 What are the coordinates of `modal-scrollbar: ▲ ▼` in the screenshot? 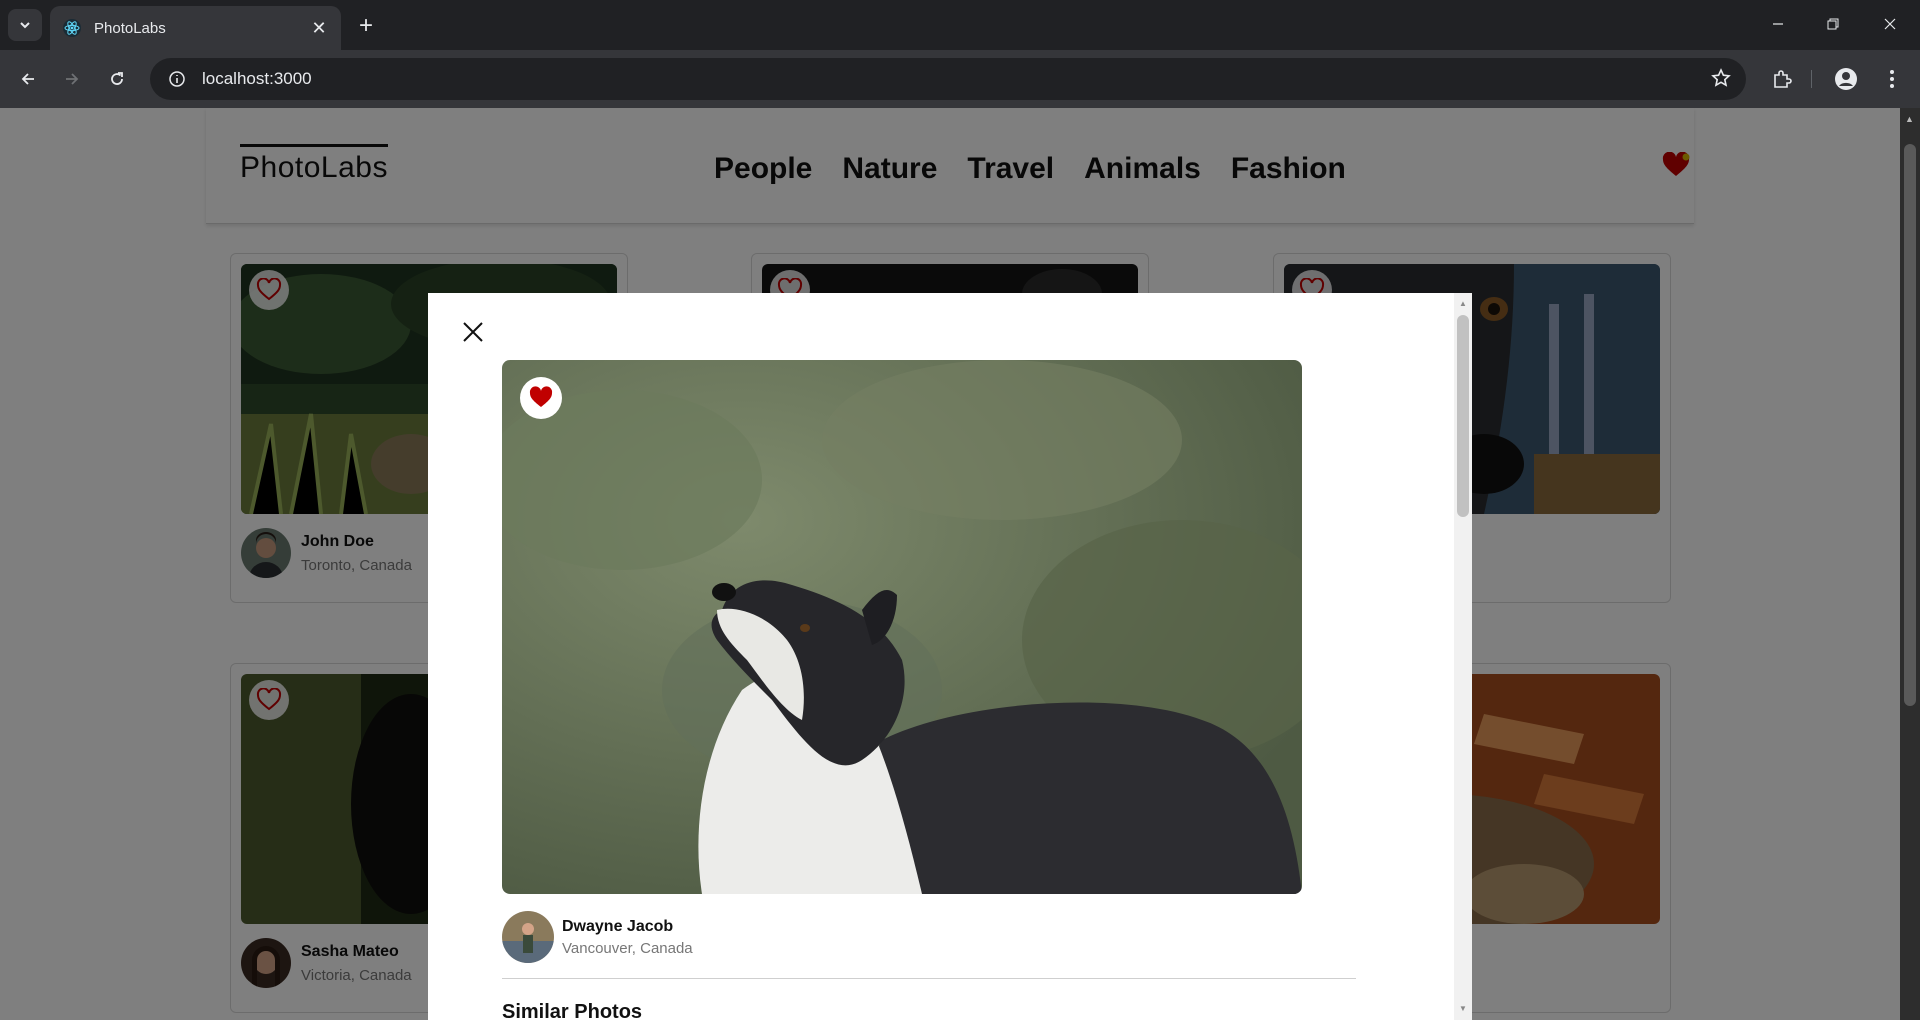 It's located at (1463, 656).